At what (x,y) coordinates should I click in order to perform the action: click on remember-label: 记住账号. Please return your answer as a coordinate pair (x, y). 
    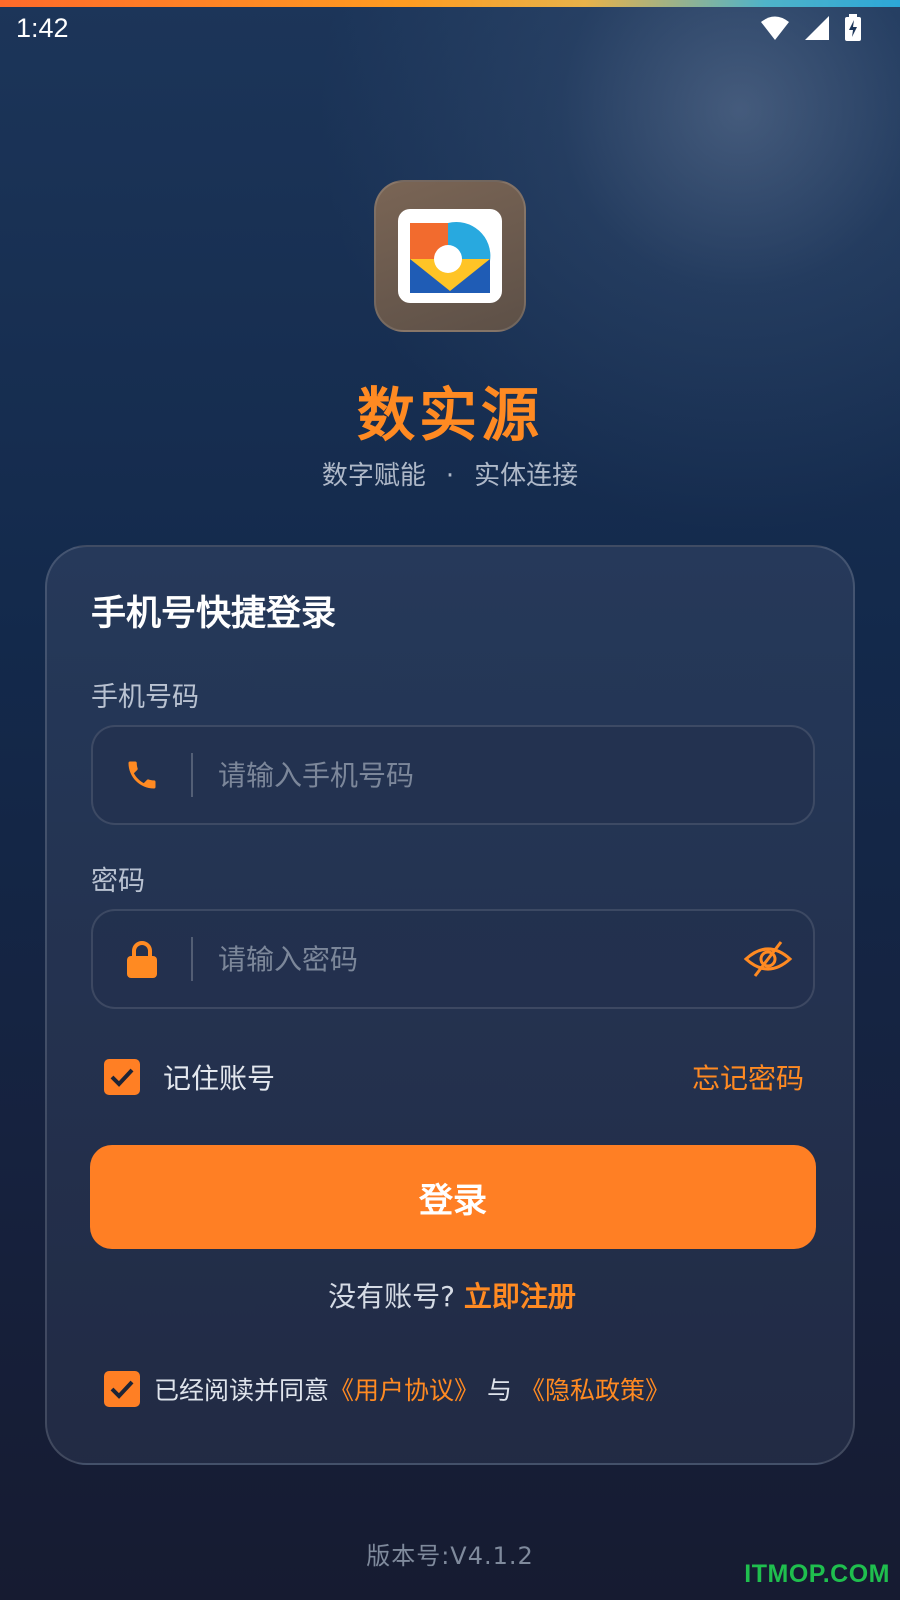
    Looking at the image, I should click on (219, 1078).